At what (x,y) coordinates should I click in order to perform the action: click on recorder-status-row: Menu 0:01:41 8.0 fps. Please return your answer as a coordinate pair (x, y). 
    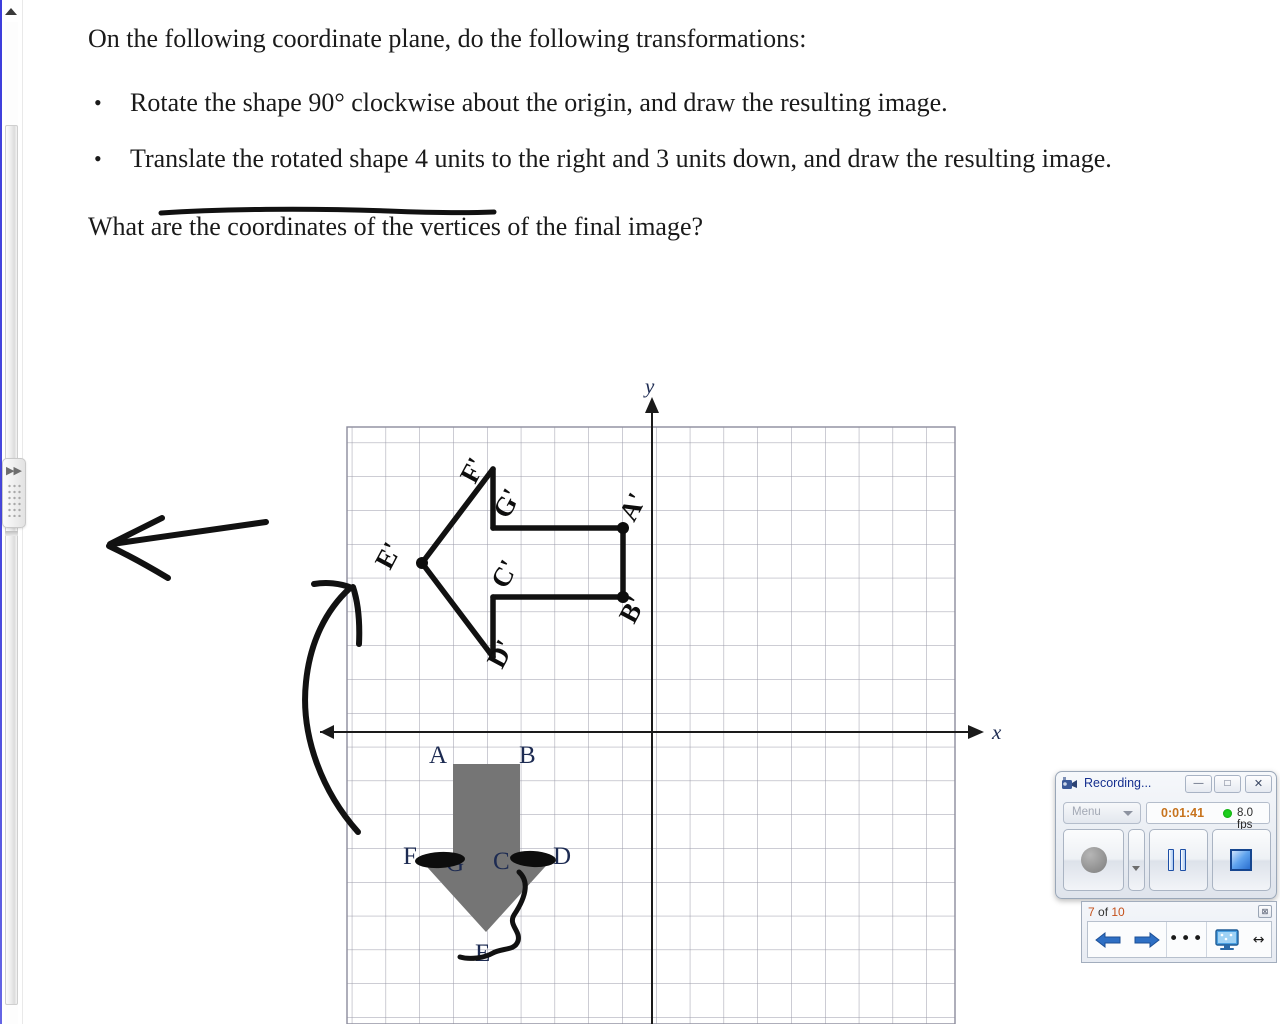
    Looking at the image, I should click on (1166, 816).